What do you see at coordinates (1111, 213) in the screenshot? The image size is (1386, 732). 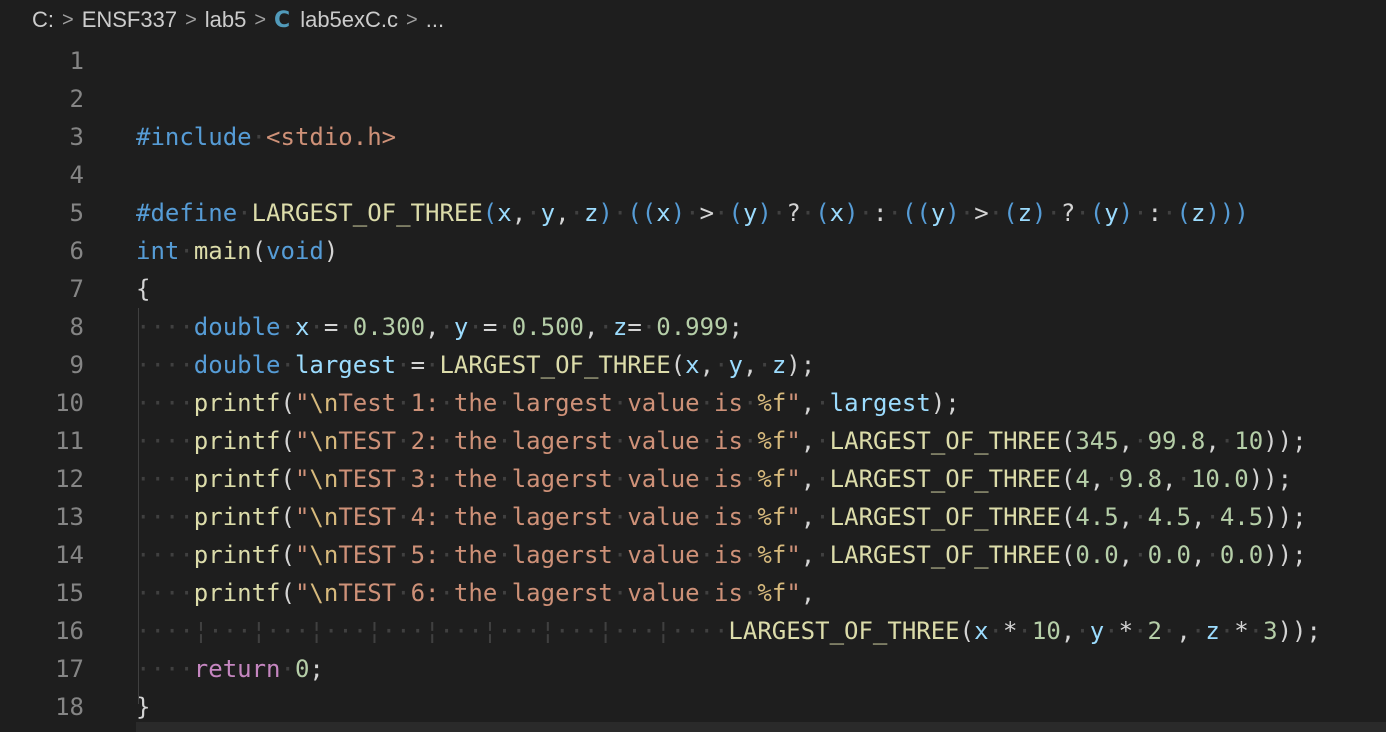 I see `code-token: y` at bounding box center [1111, 213].